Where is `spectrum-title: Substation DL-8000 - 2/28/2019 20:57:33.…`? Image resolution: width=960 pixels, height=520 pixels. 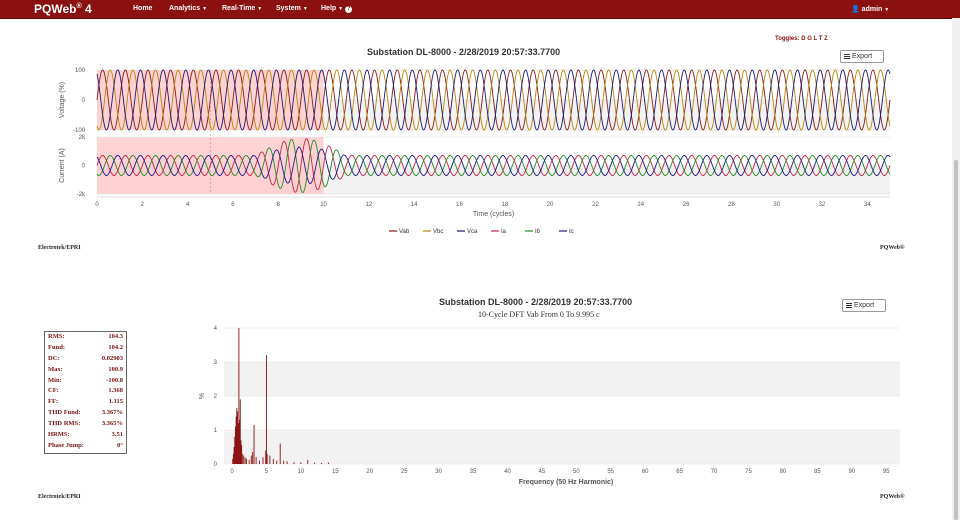
spectrum-title: Substation DL-8000 - 2/28/2019 20:57:33.… is located at coordinates (536, 302).